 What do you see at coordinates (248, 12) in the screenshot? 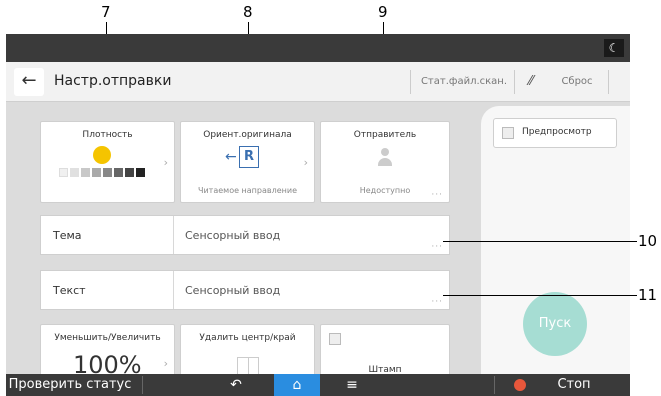
I see `callout-8: 8` at bounding box center [248, 12].